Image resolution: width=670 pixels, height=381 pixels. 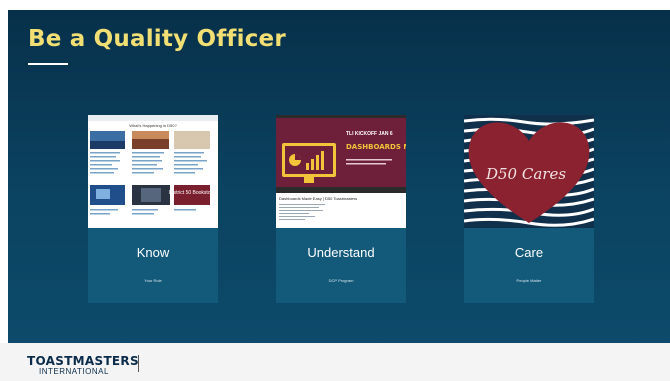 What do you see at coordinates (341, 280) in the screenshot?
I see `card-sub-understand: DCP Program` at bounding box center [341, 280].